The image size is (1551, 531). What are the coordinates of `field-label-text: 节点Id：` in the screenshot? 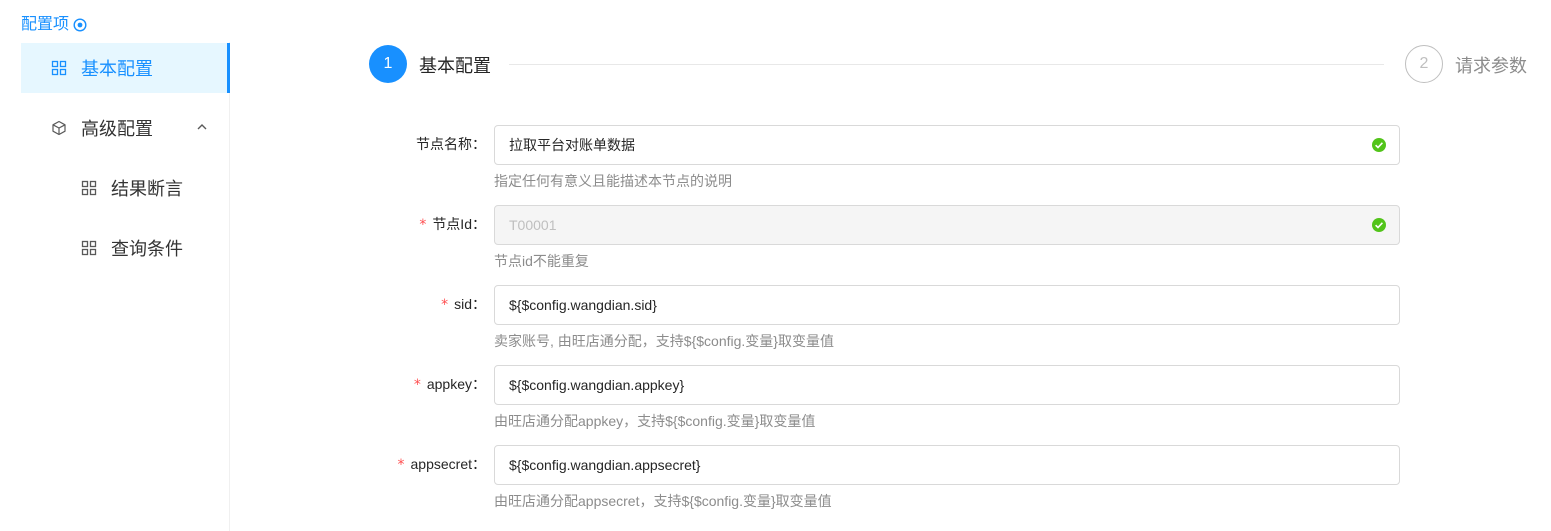 It's located at (459, 224).